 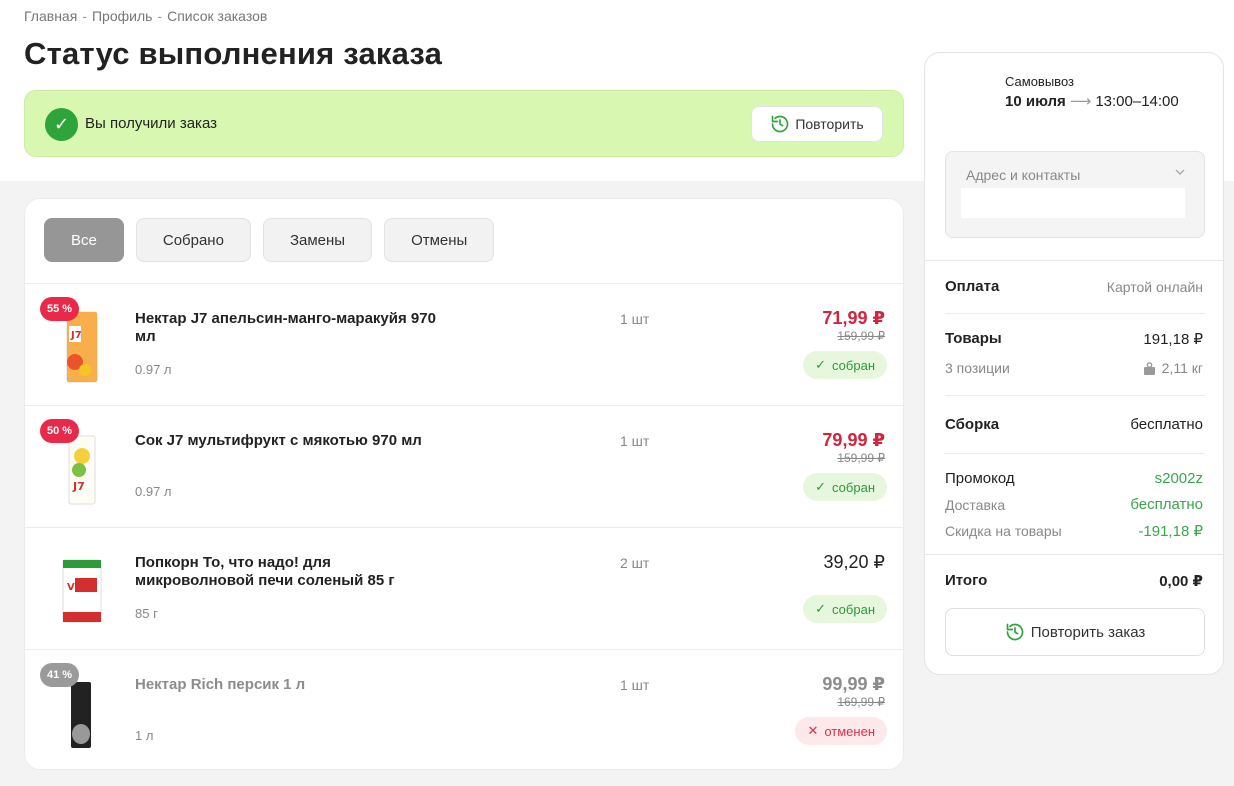 What do you see at coordinates (50, 16) in the screenshot?
I see `breadcrumb-home: Главная` at bounding box center [50, 16].